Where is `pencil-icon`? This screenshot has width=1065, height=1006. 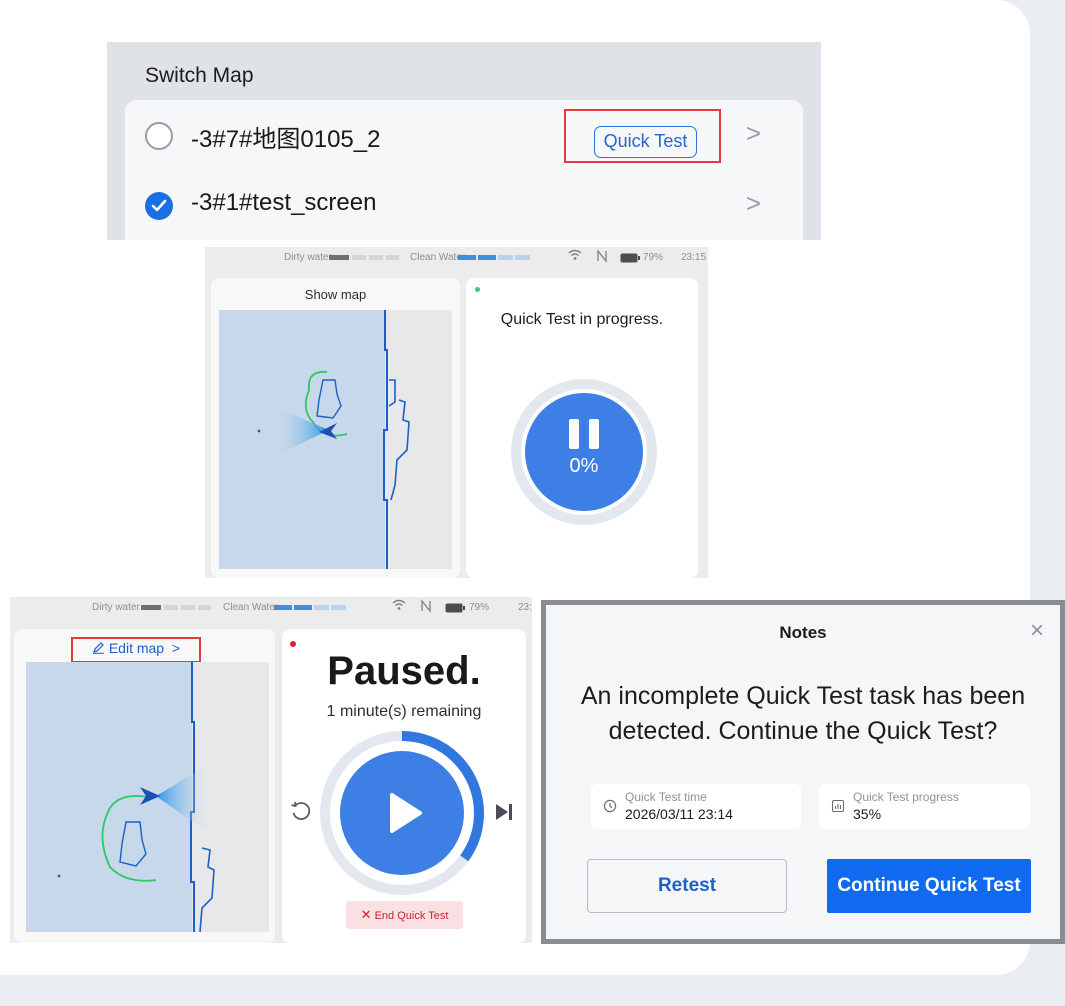 pencil-icon is located at coordinates (98, 648).